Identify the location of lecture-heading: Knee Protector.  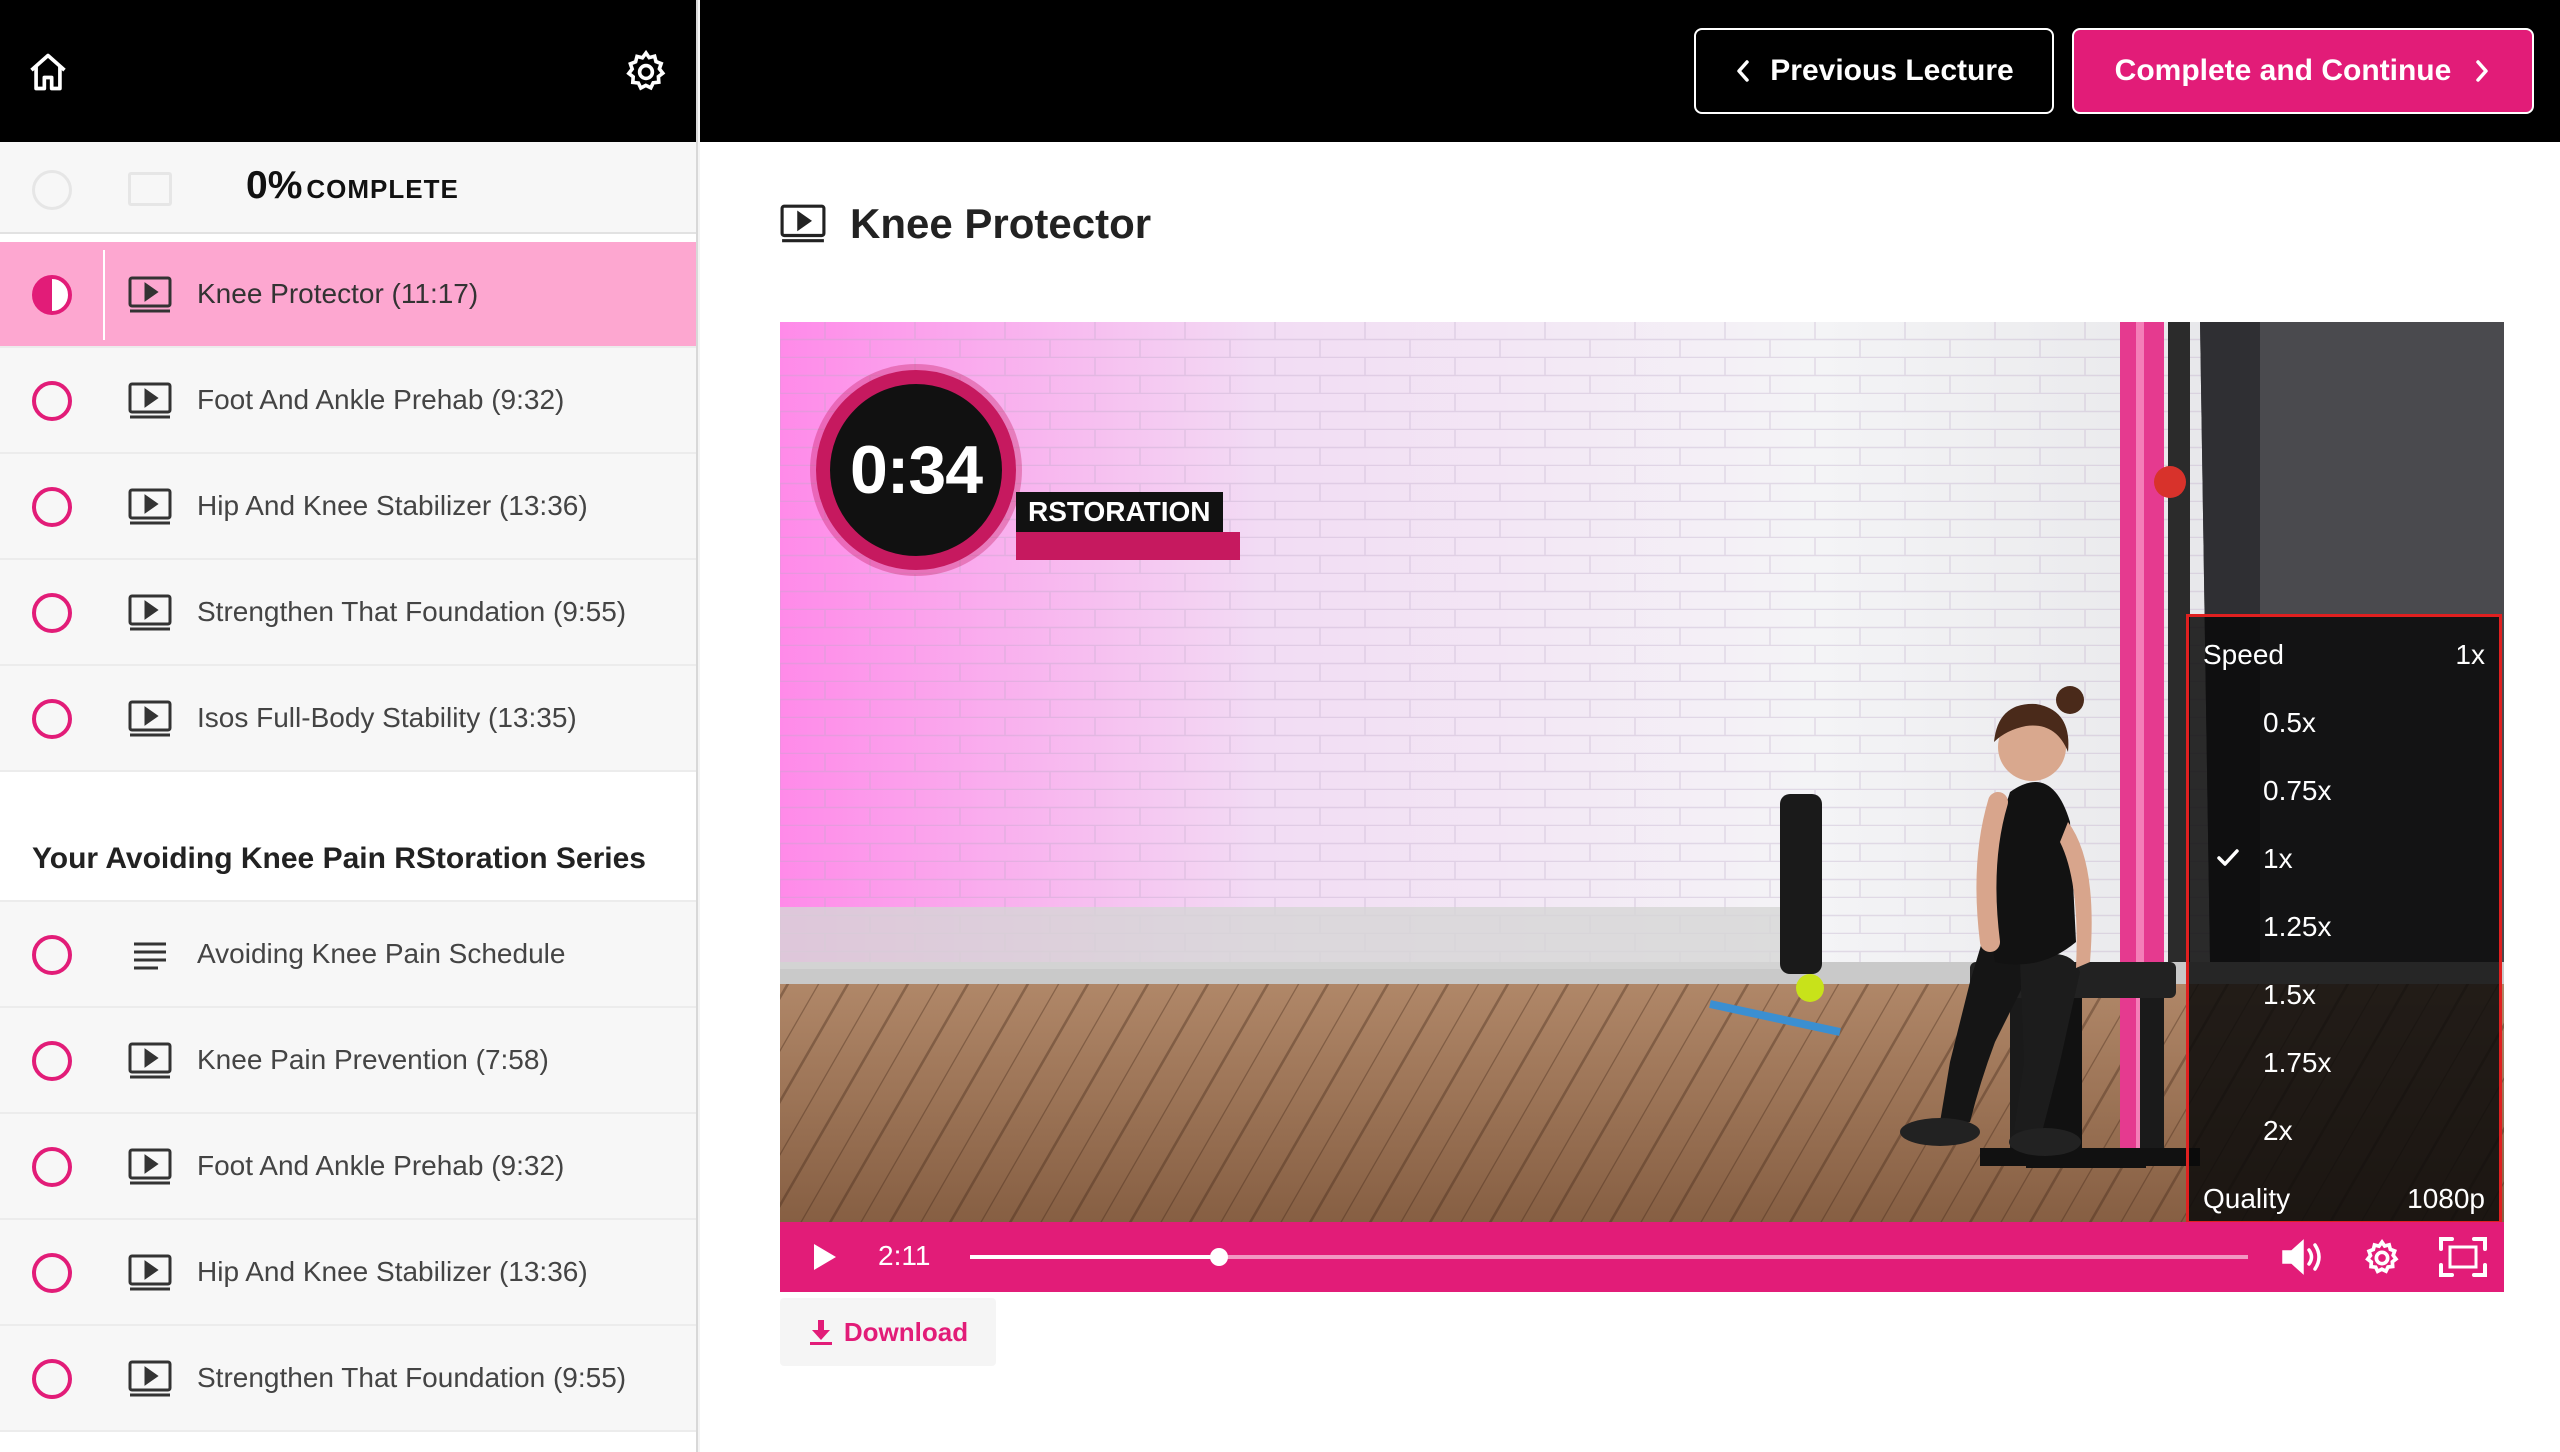
(965, 224).